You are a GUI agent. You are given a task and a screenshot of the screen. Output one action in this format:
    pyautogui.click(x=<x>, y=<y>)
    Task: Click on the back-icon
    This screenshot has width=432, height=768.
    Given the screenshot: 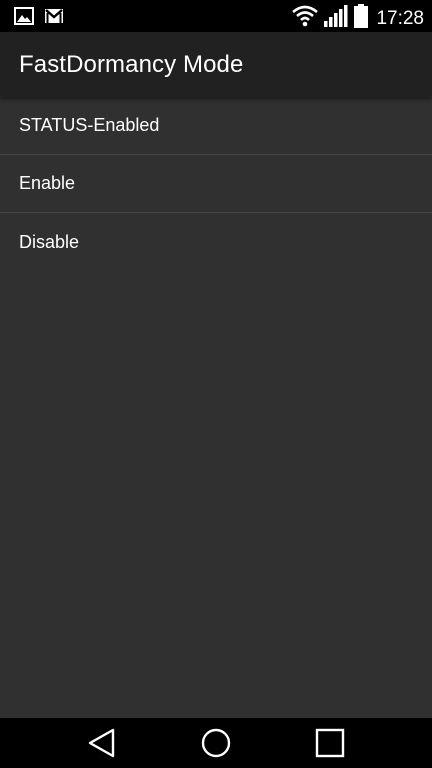 What is the action you would take?
    pyautogui.click(x=101, y=743)
    